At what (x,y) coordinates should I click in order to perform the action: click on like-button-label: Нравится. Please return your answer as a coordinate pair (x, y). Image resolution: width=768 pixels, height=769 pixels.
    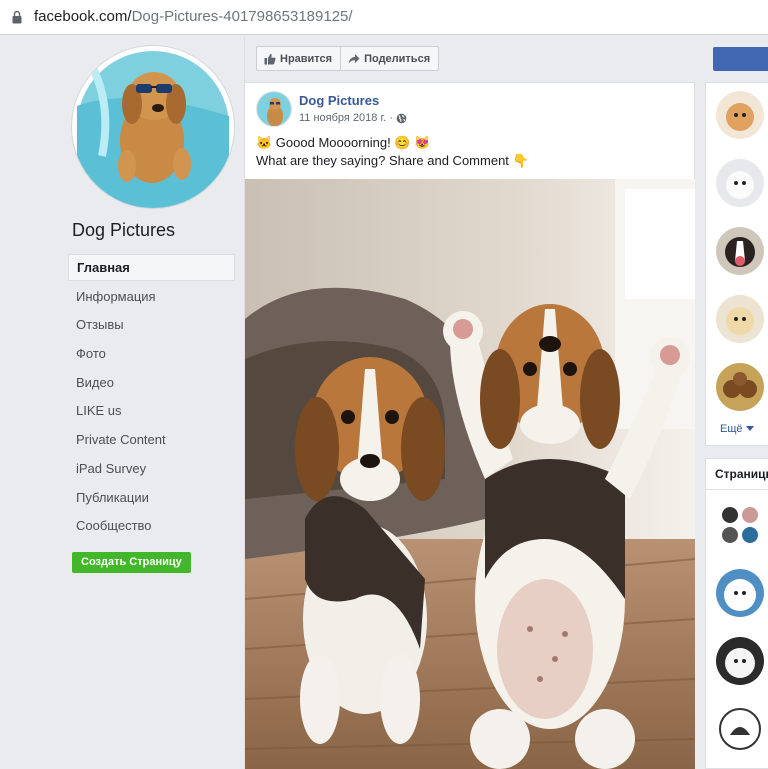
    Looking at the image, I should click on (306, 58).